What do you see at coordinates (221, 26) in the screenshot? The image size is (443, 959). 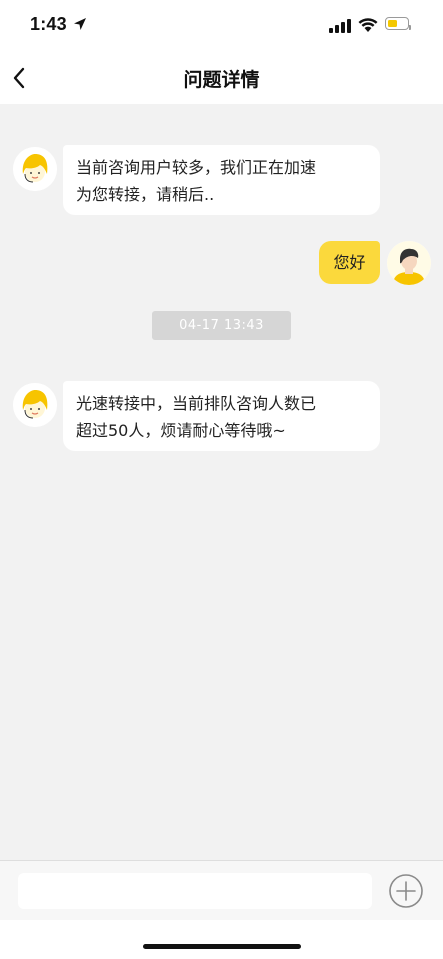 I see `status-bar: 1:43` at bounding box center [221, 26].